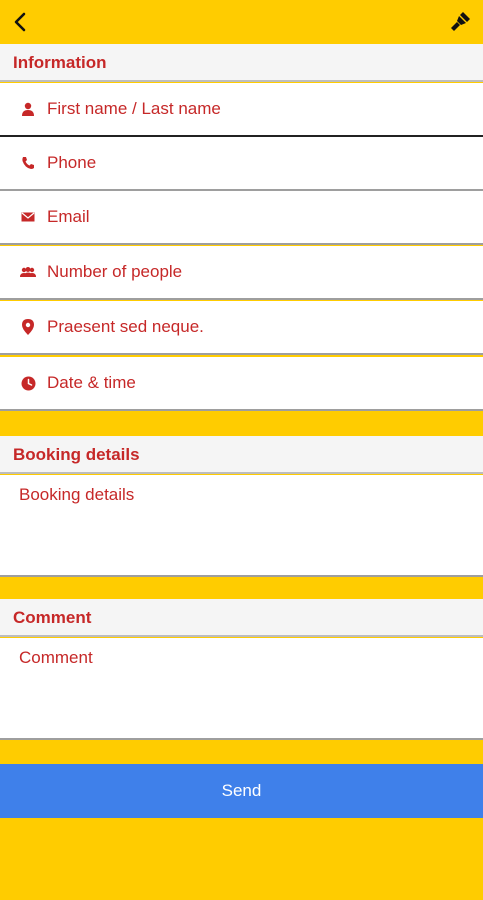  What do you see at coordinates (241, 384) in the screenshot?
I see `datetime-field: Date & time` at bounding box center [241, 384].